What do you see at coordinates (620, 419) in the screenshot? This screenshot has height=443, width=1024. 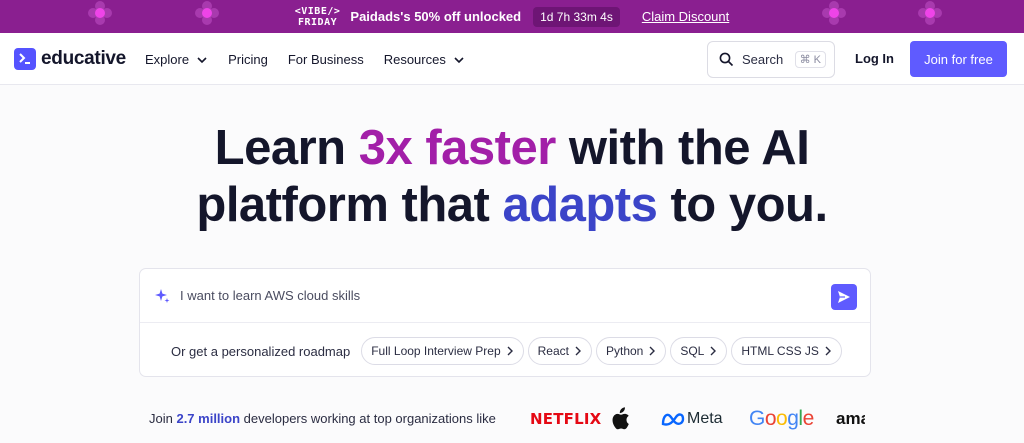 I see `apple-icon` at bounding box center [620, 419].